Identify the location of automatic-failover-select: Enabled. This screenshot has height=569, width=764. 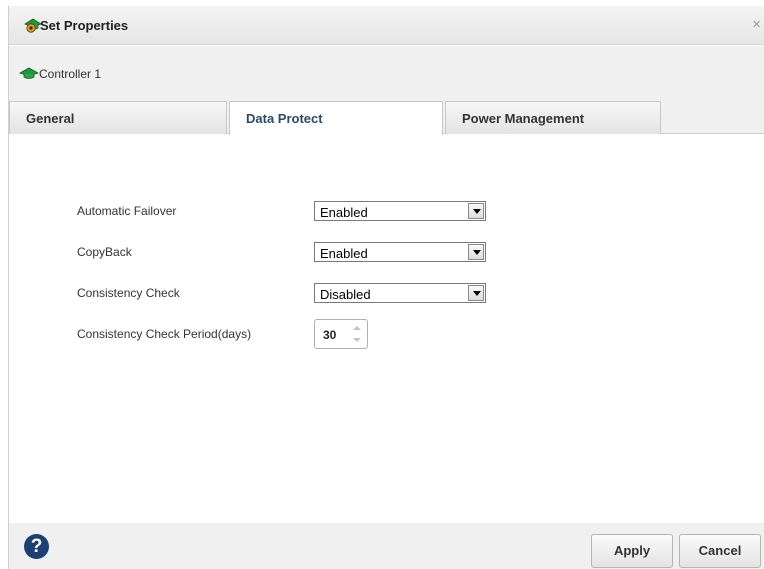
(400, 211).